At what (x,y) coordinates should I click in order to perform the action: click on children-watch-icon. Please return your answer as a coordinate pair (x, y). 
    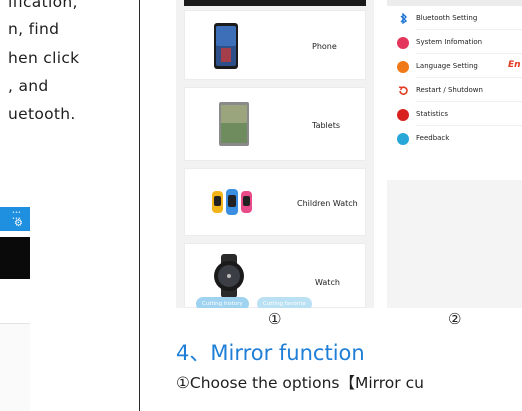
    Looking at the image, I should click on (232, 202).